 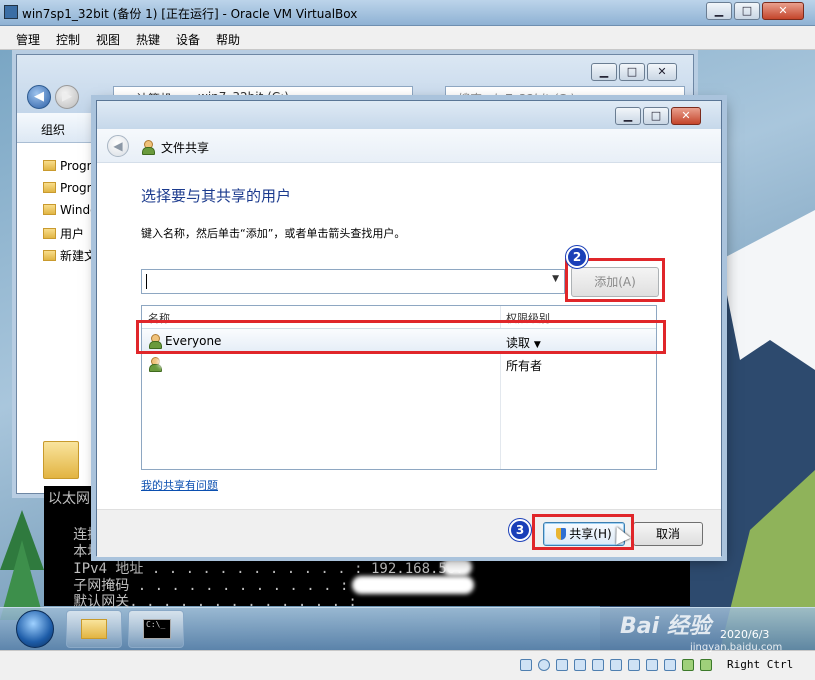 What do you see at coordinates (22, 565) in the screenshot?
I see `wallpaper-trees` at bounding box center [22, 565].